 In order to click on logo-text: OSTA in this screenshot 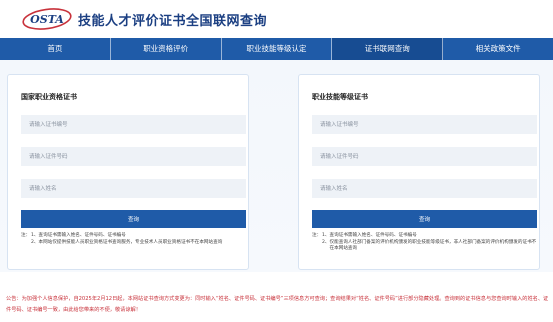, I will do `click(47, 19)`.